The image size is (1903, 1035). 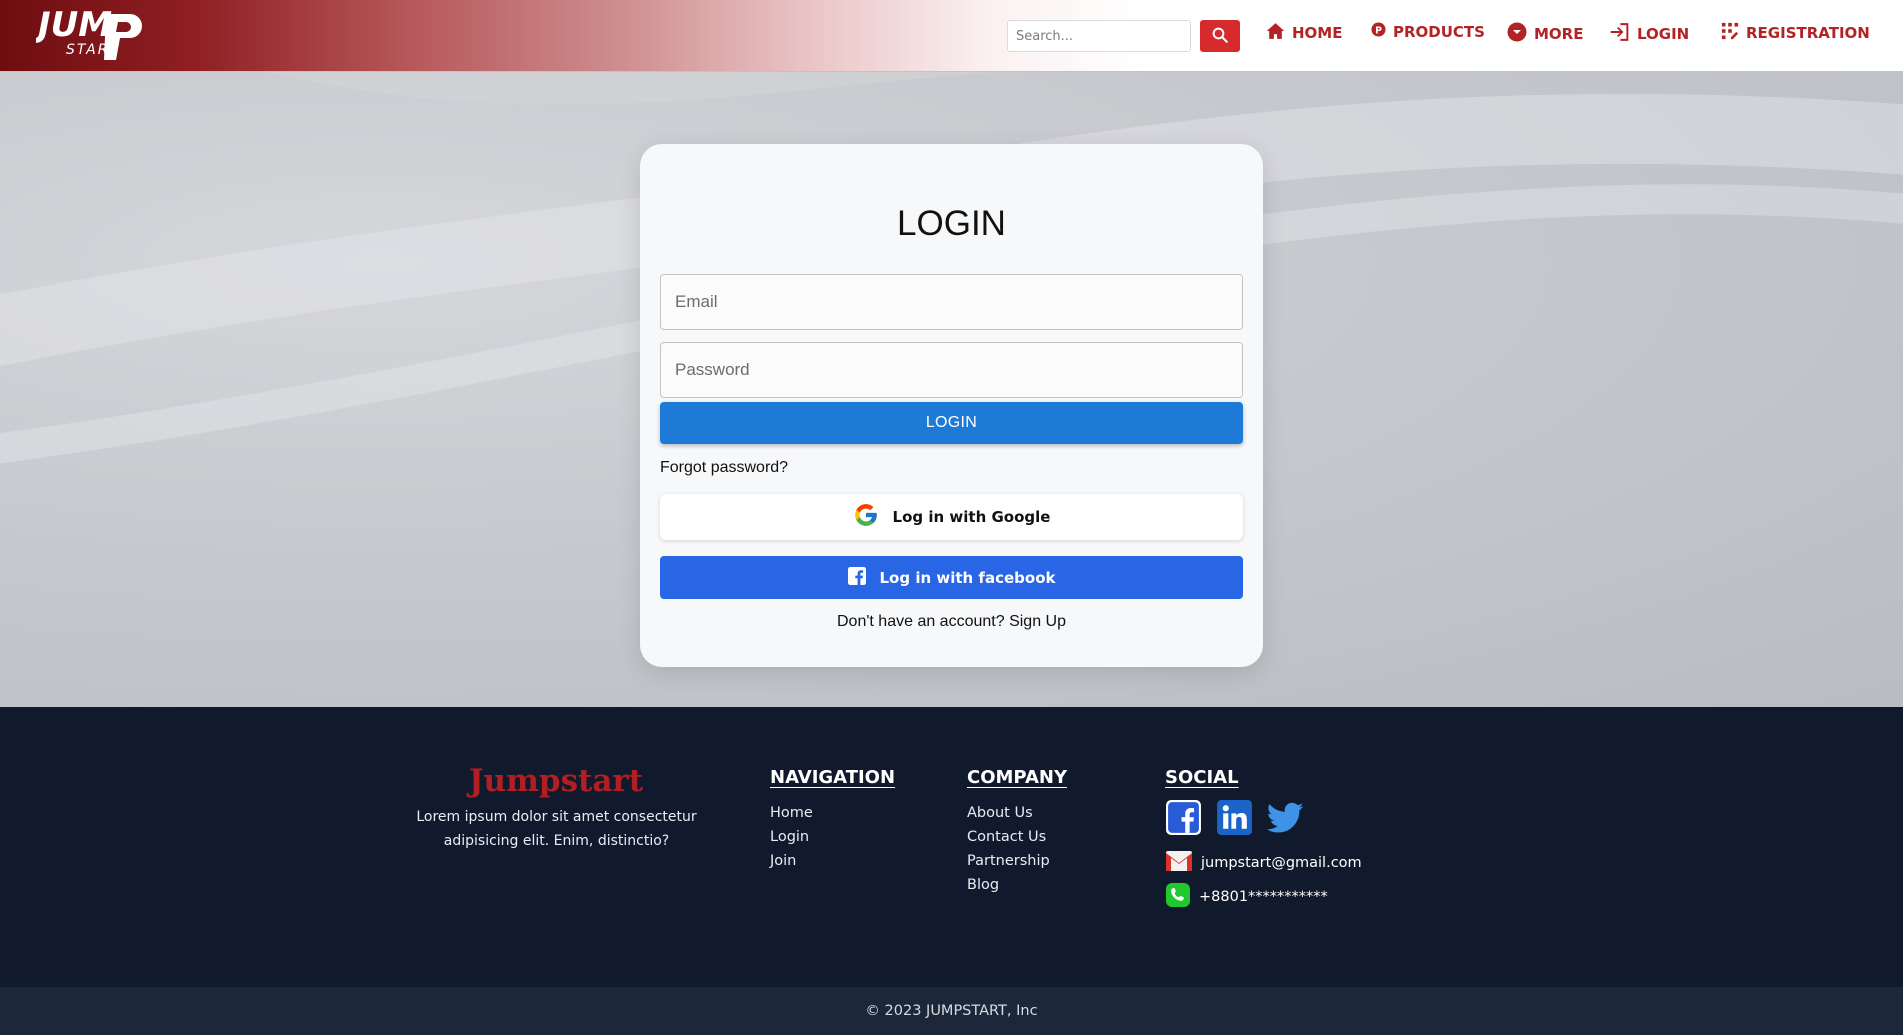 What do you see at coordinates (1263, 897) in the screenshot?
I see `footer-phone-text: +8801***********` at bounding box center [1263, 897].